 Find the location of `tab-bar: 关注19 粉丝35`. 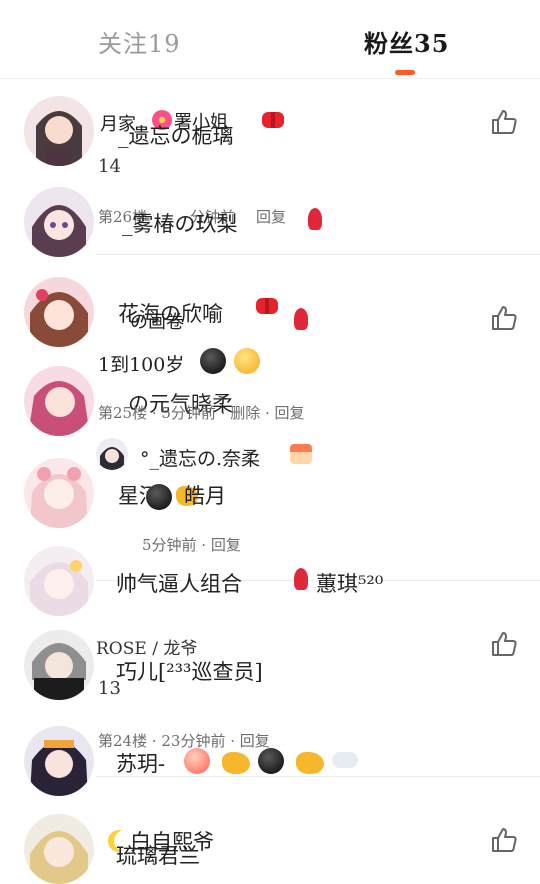

tab-bar: 关注19 粉丝35 is located at coordinates (270, 39).